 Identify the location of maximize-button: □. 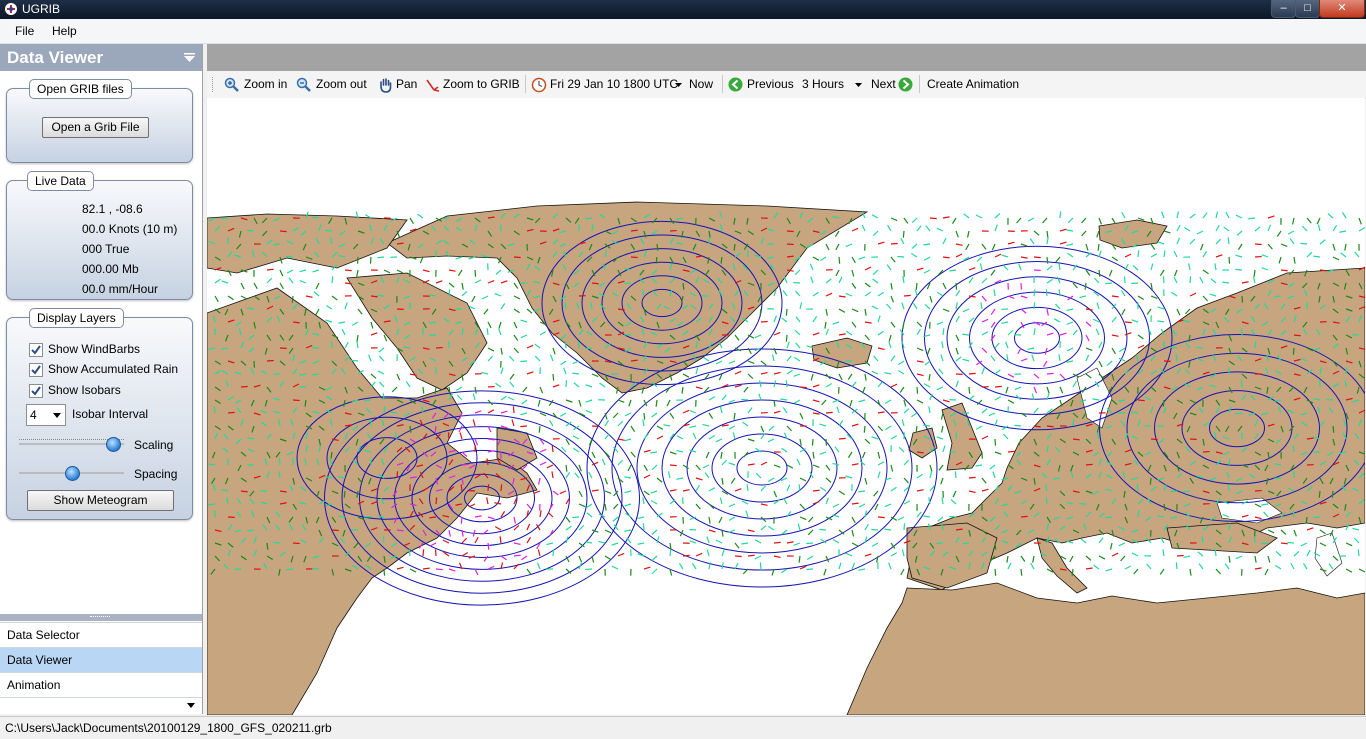
(1307, 9).